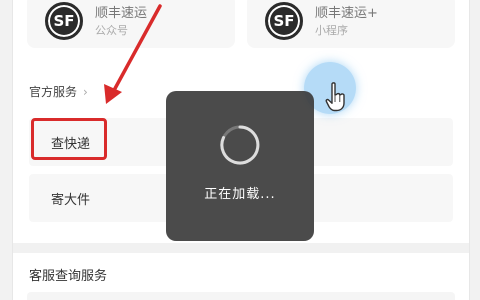 The width and height of the screenshot is (480, 300). What do you see at coordinates (335, 97) in the screenshot?
I see `hand-pointer-icon` at bounding box center [335, 97].